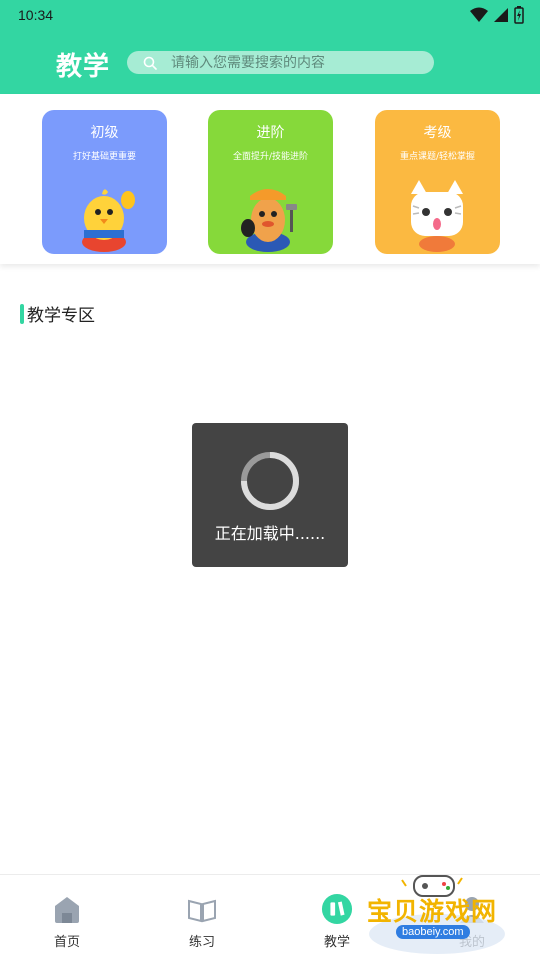 This screenshot has height=960, width=540. What do you see at coordinates (22, 313) in the screenshot?
I see `section-accent-bar` at bounding box center [22, 313].